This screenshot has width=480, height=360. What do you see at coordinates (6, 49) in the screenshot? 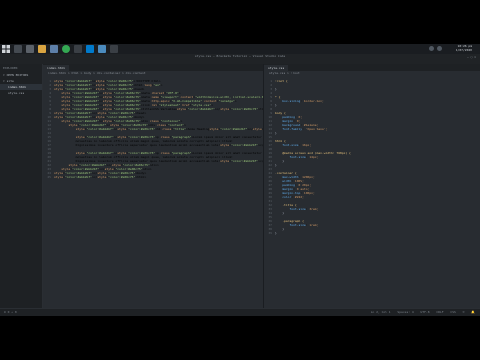
I see `windows-start-icon` at bounding box center [6, 49].